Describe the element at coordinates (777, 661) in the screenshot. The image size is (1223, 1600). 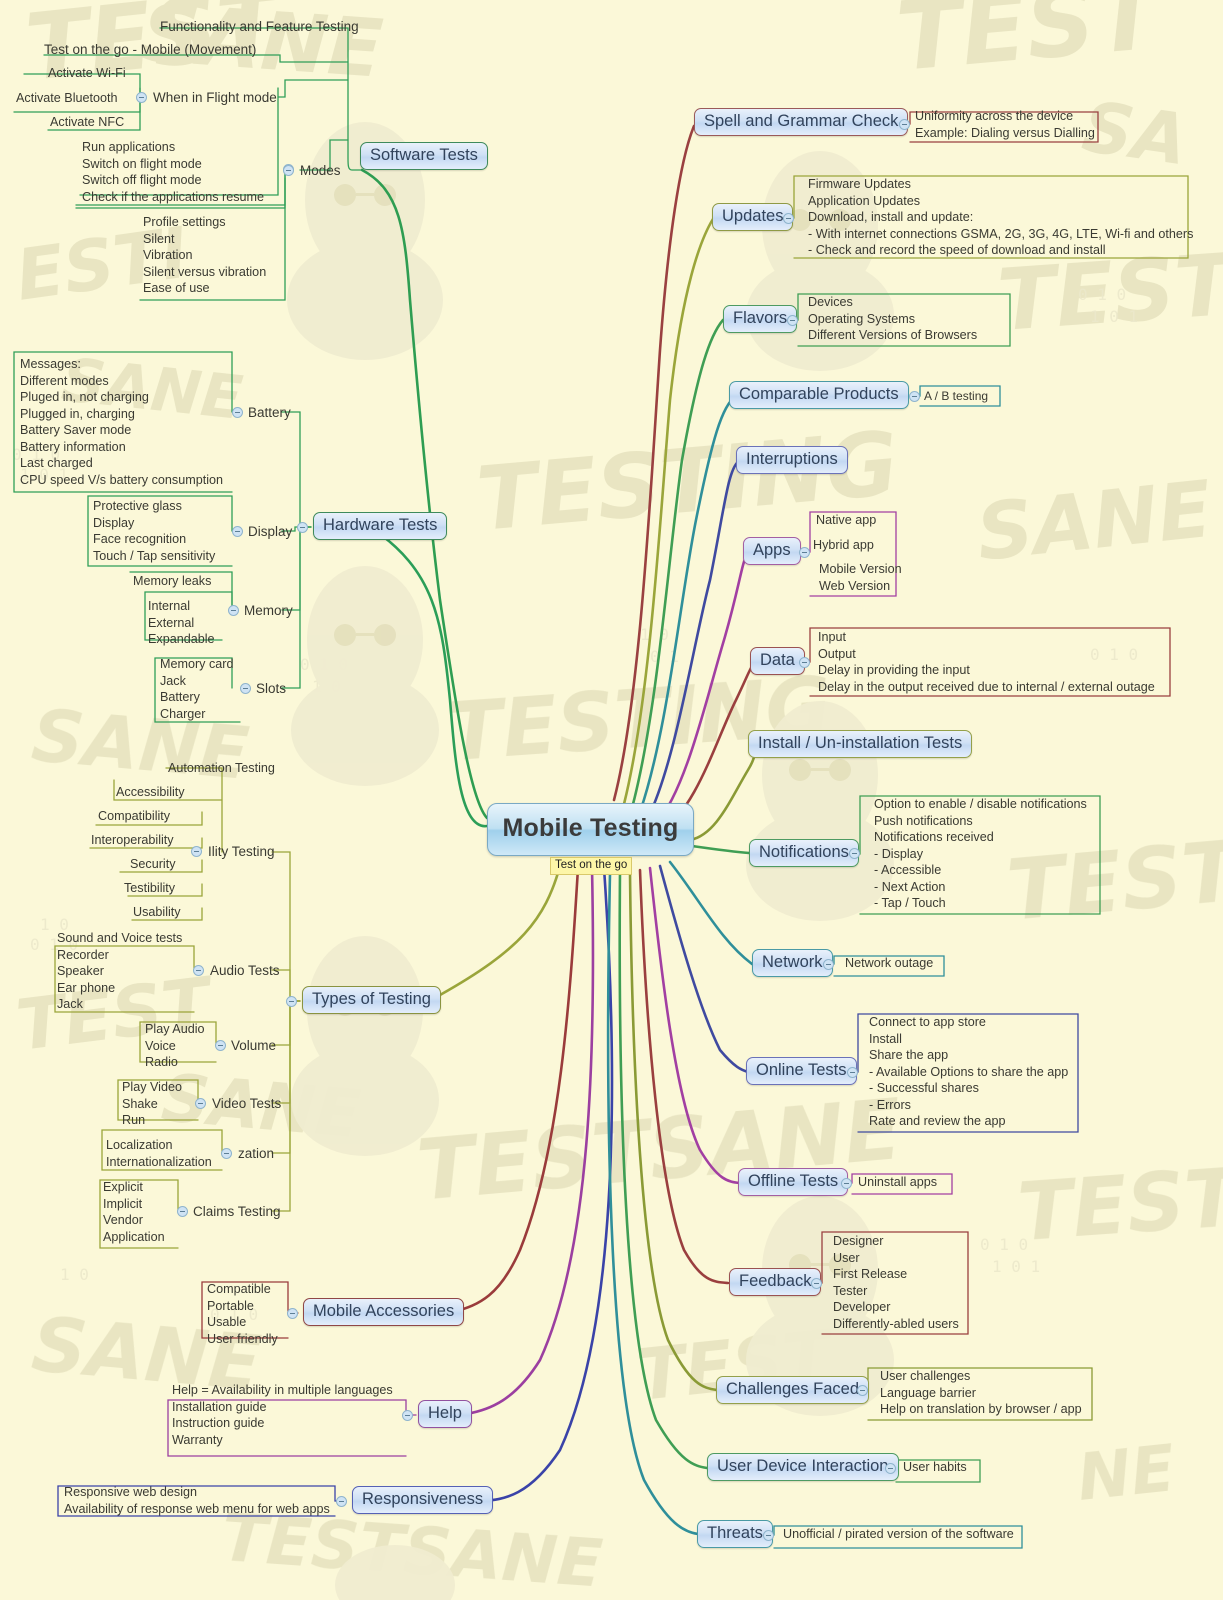
I see `topic-data: Data` at that location.